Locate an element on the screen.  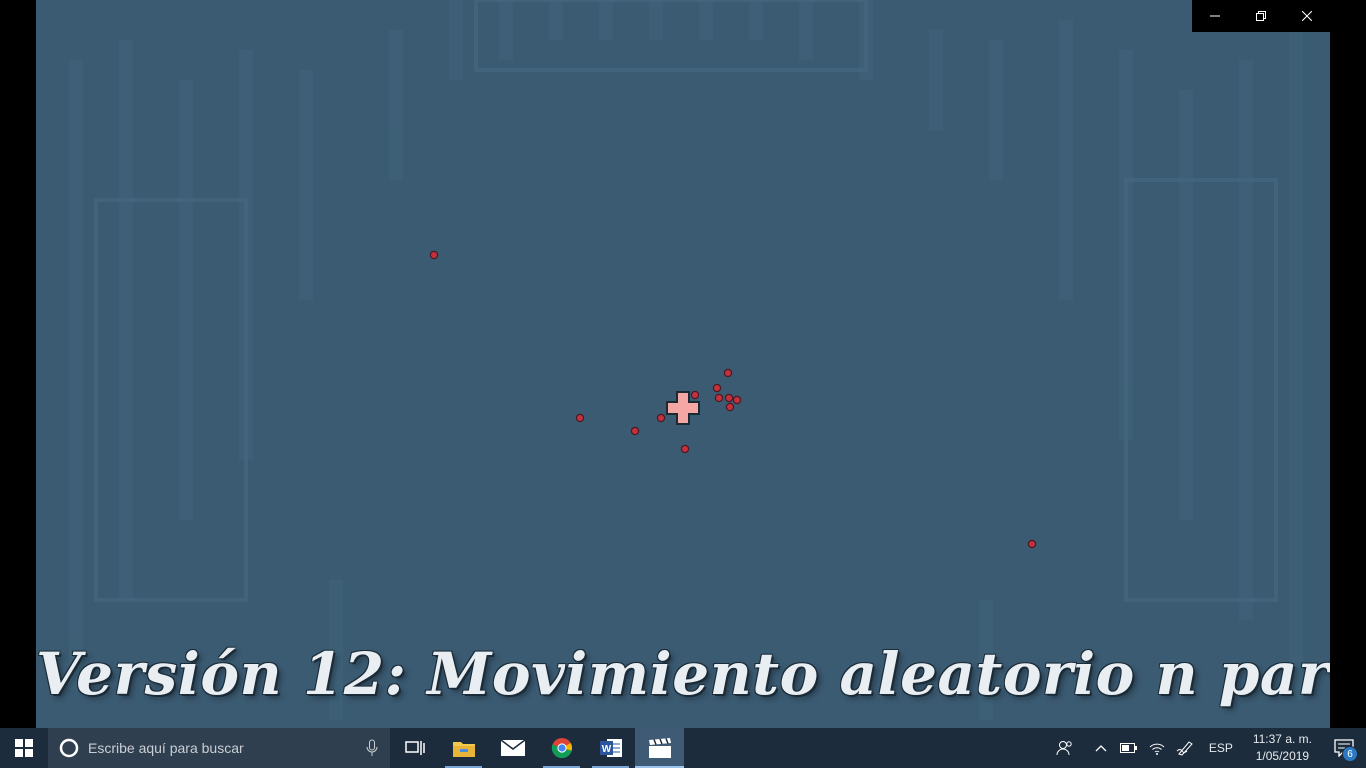
folder-icon is located at coordinates (463, 749).